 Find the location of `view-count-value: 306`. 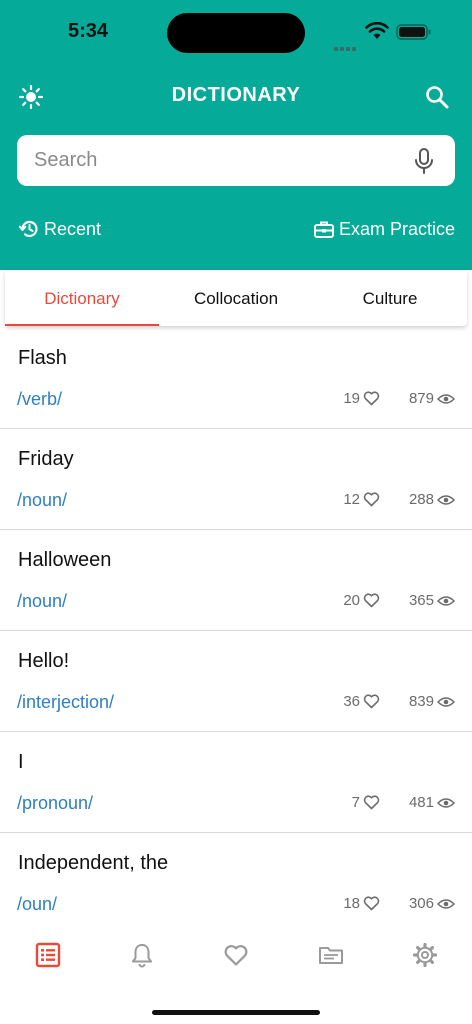

view-count-value: 306 is located at coordinates (421, 903).